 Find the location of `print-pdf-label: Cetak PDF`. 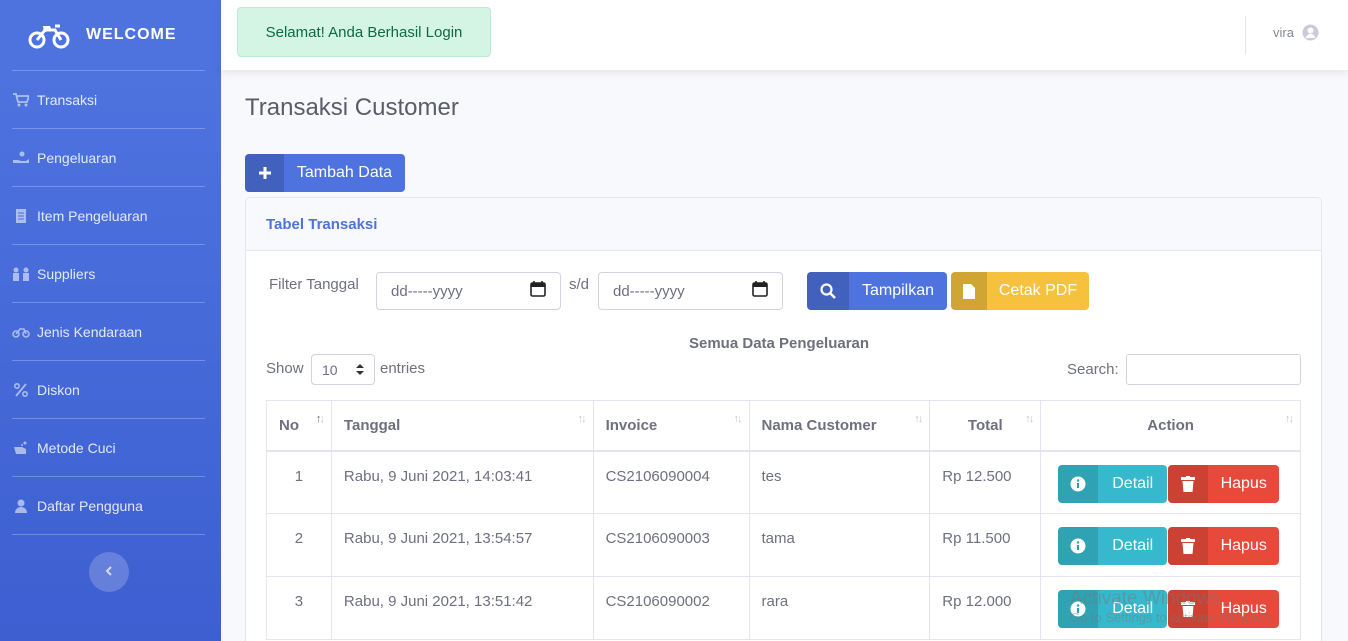

print-pdf-label: Cetak PDF is located at coordinates (1038, 290).